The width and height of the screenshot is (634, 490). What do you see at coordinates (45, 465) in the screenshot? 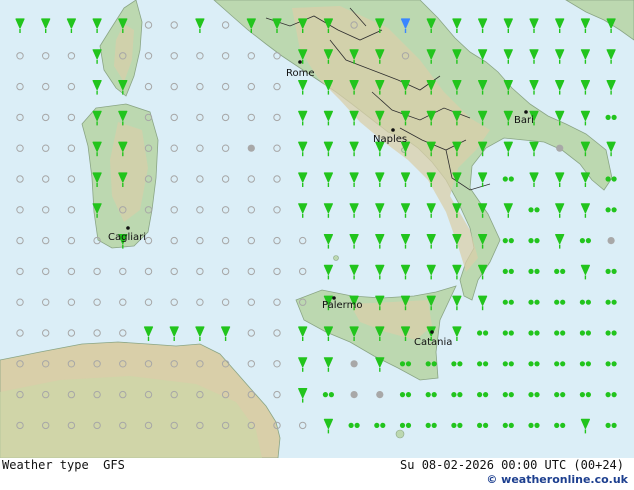
I see `map-type-label: Weather type` at bounding box center [45, 465].